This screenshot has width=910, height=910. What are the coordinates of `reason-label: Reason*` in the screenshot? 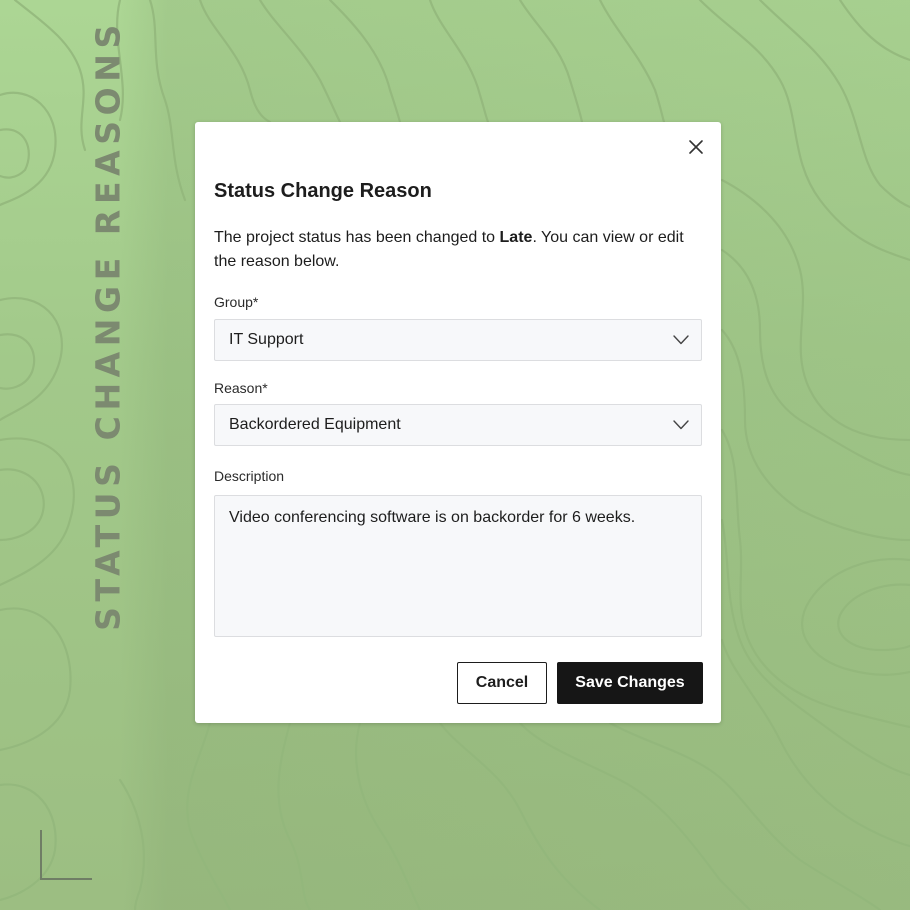 It's located at (241, 388).